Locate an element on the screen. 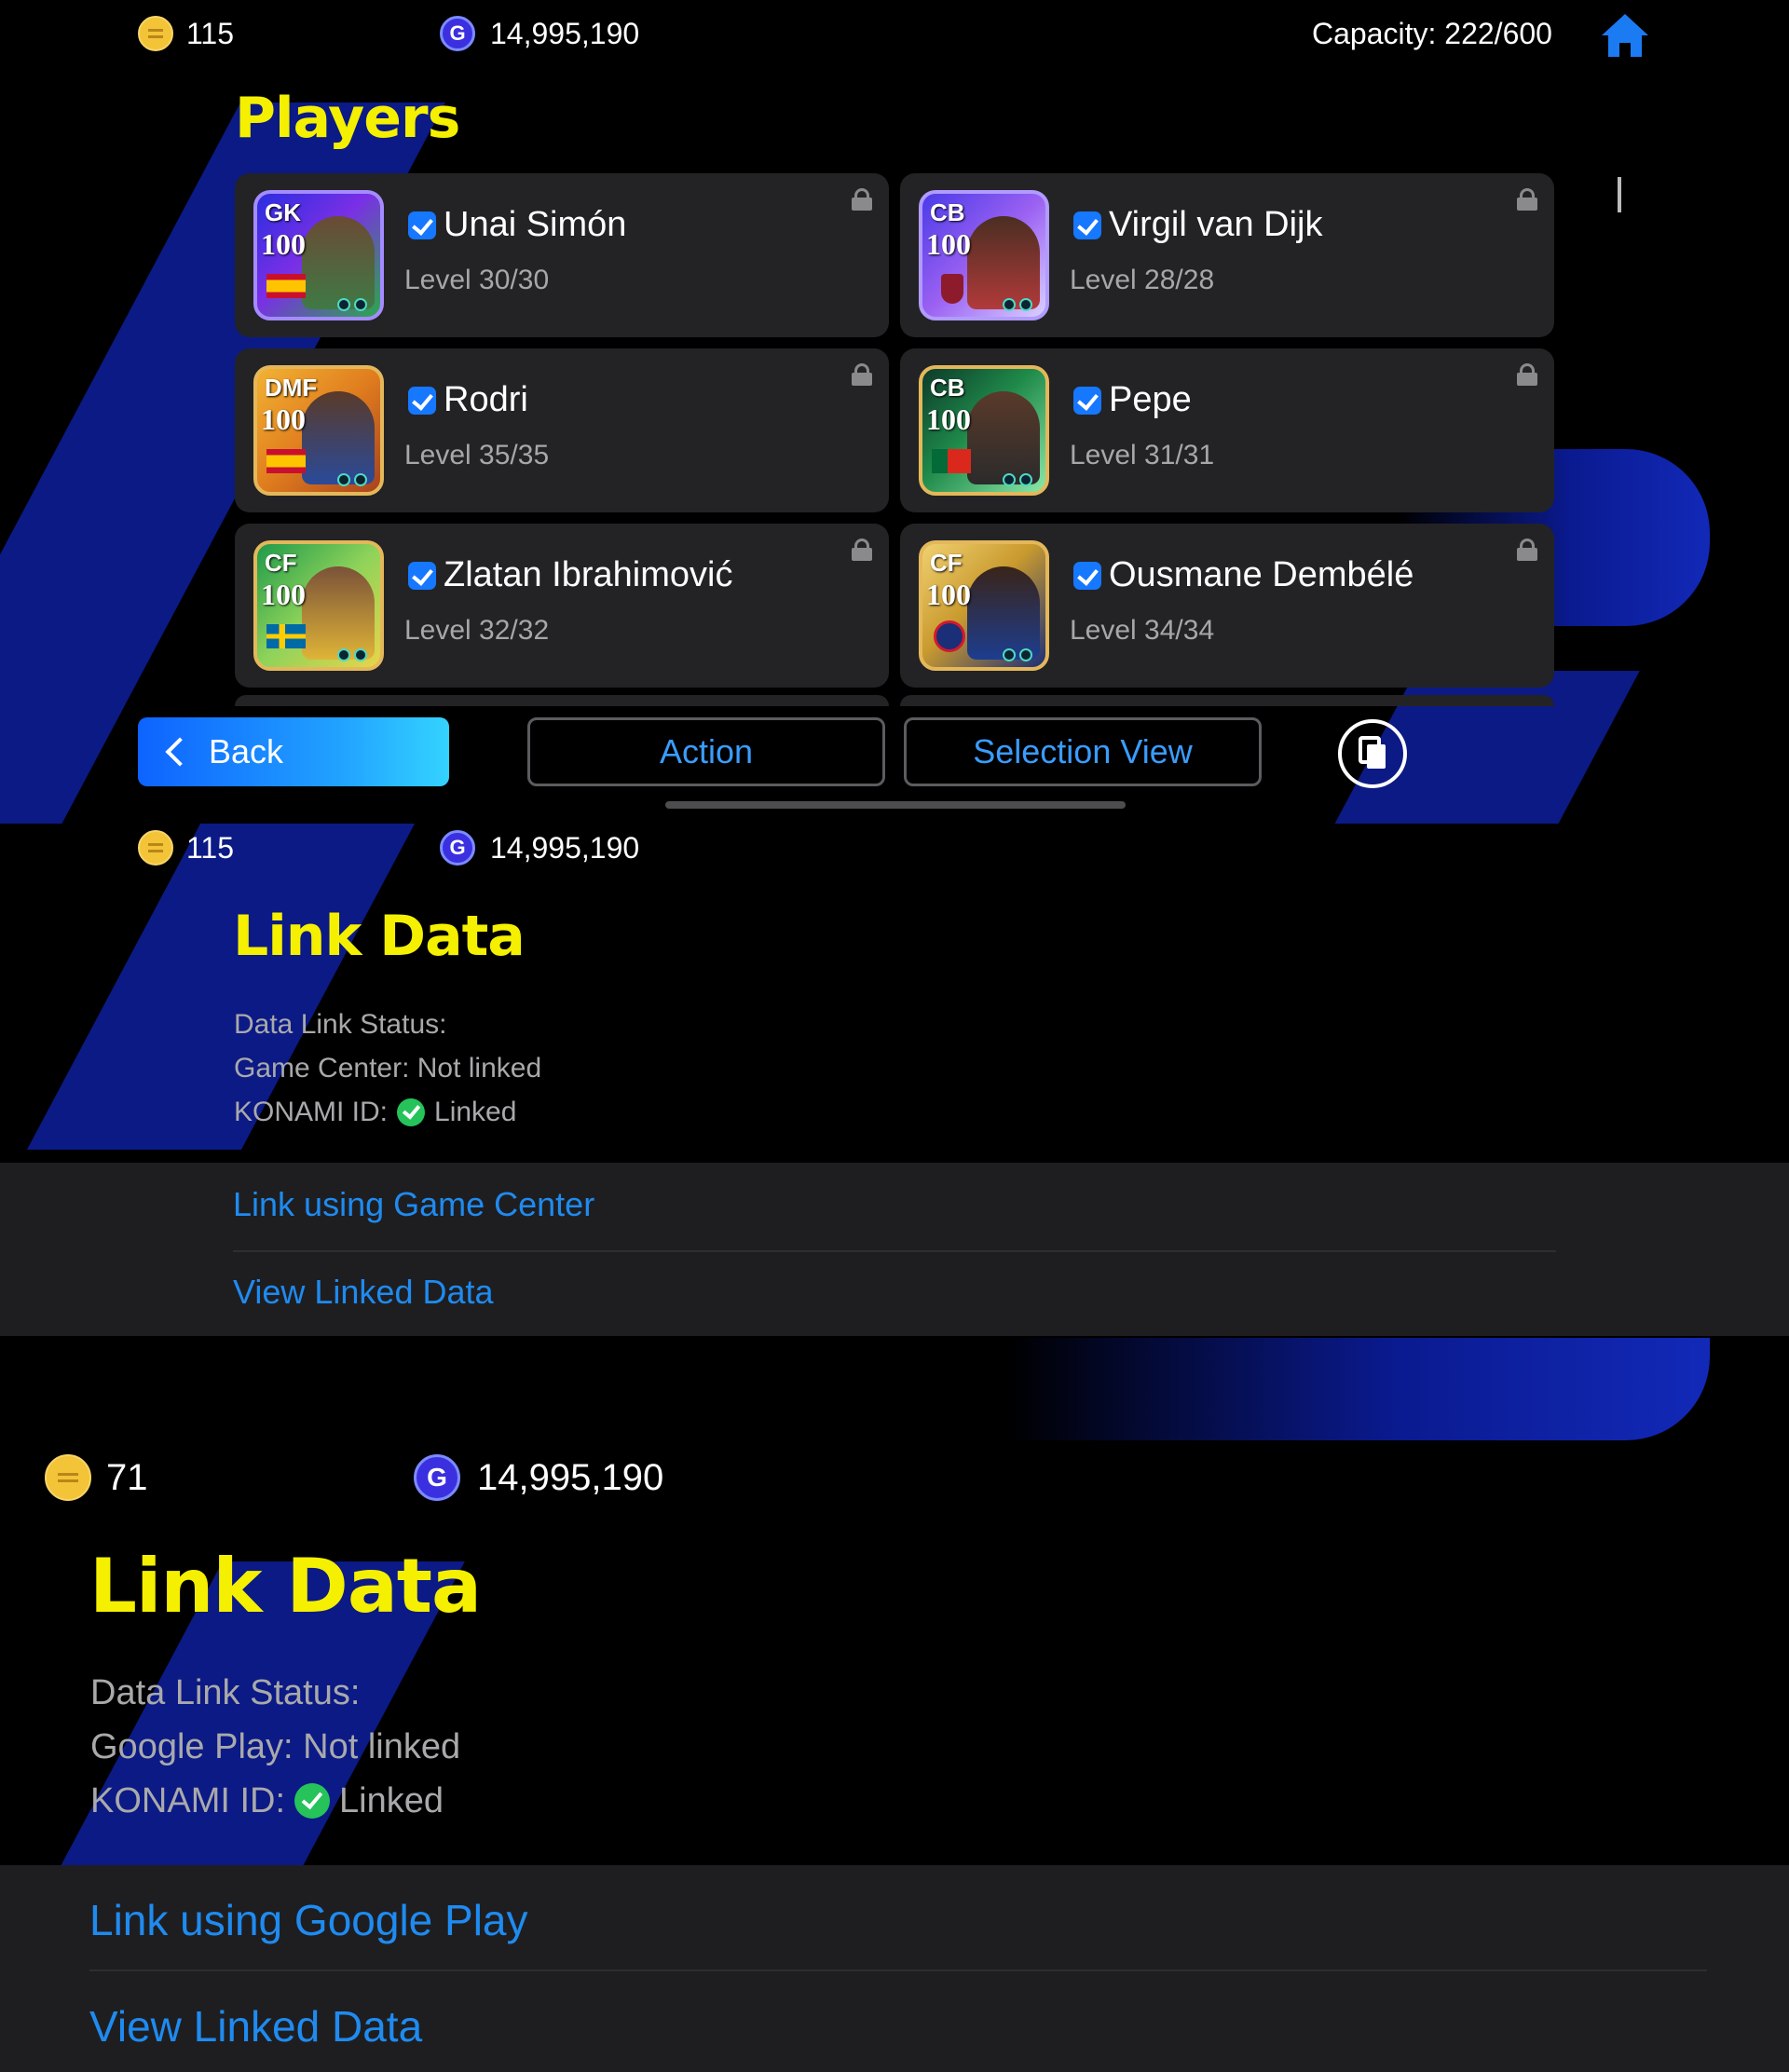  player-card-zlatan-ibrahimovic: CF 100 Zlatan Ibrahimović Level 32/32 is located at coordinates (562, 606).